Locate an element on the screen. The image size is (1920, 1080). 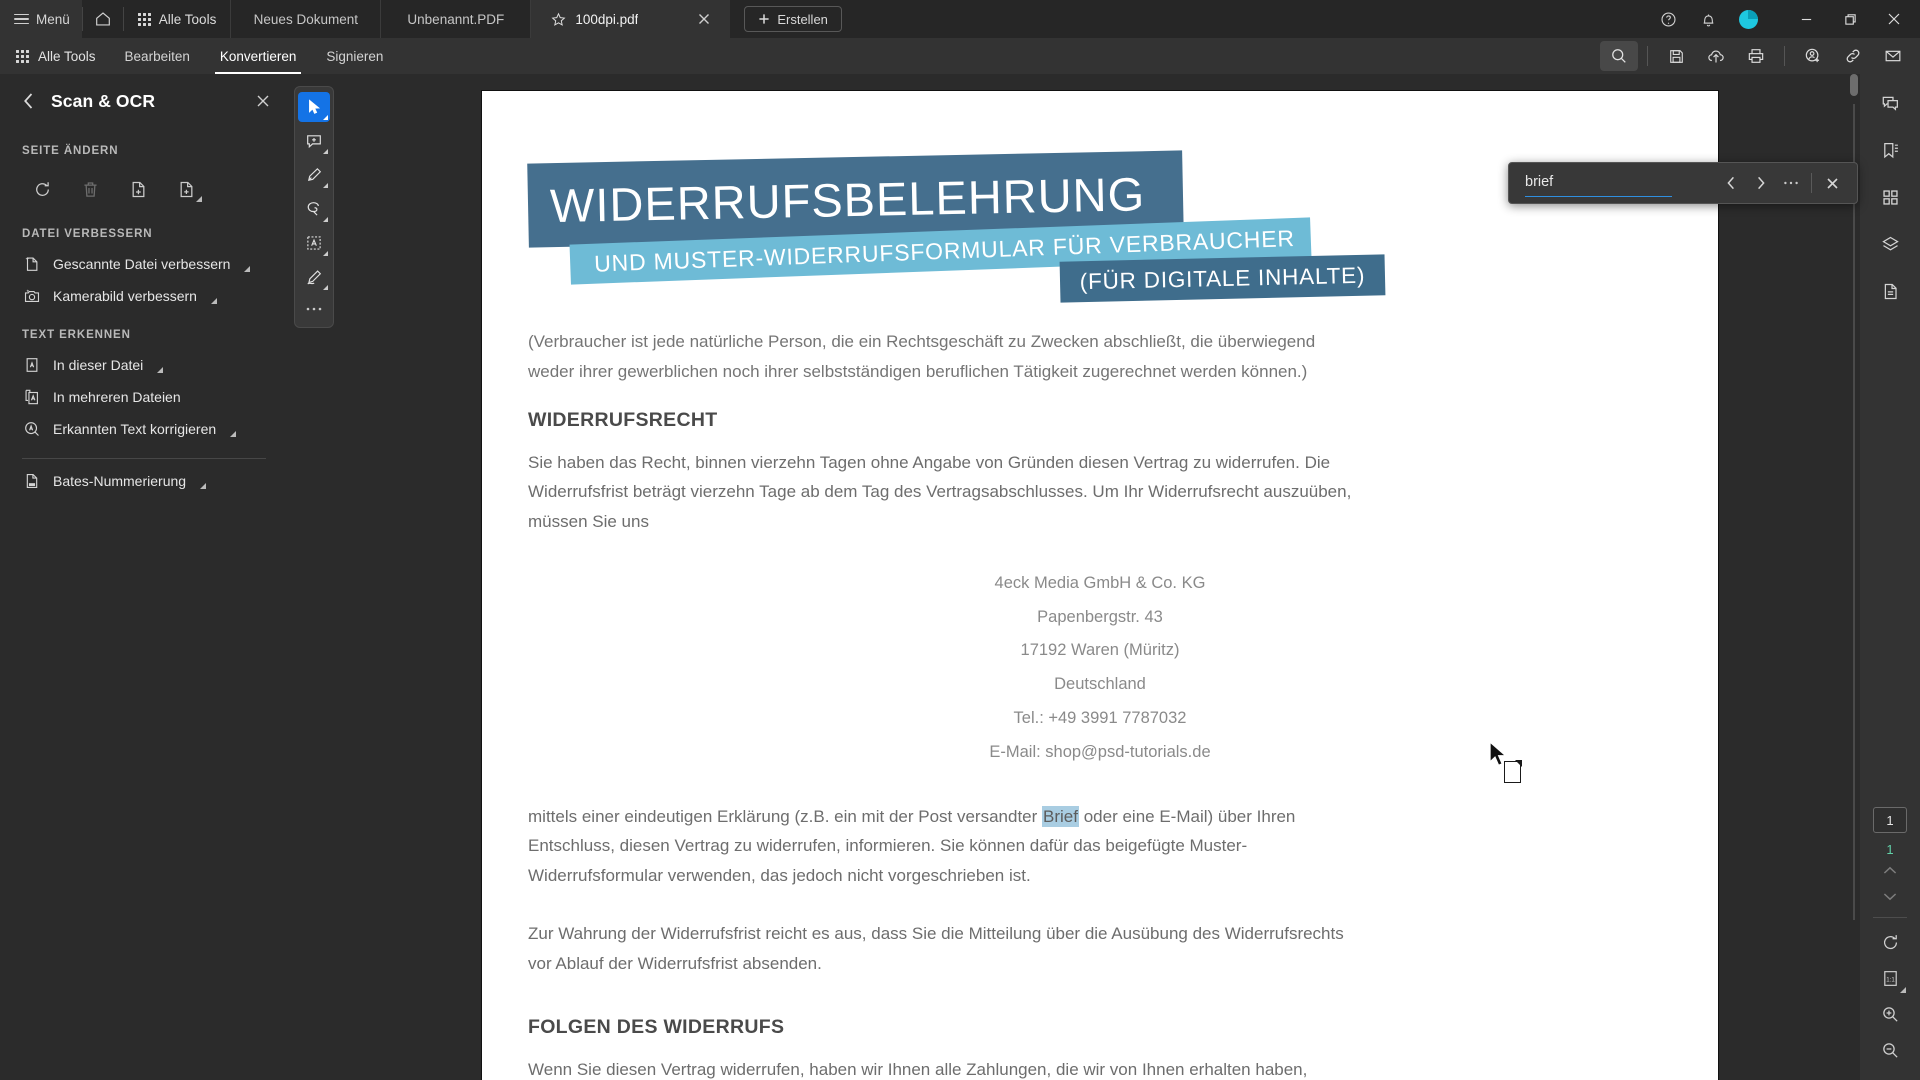
tab-100dpi-pdf: 100dpi.pdf is located at coordinates (630, 19).